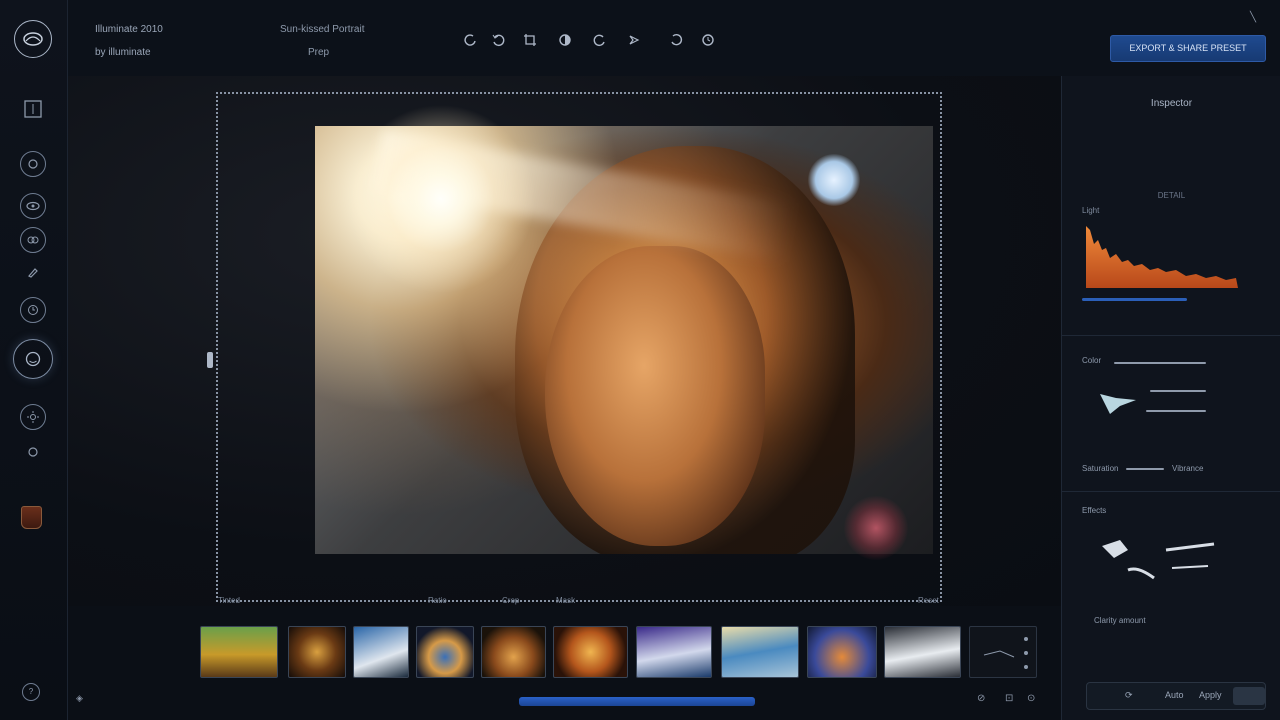 This screenshot has height=720, width=1280. I want to click on document-sub: Prep, so click(319, 52).